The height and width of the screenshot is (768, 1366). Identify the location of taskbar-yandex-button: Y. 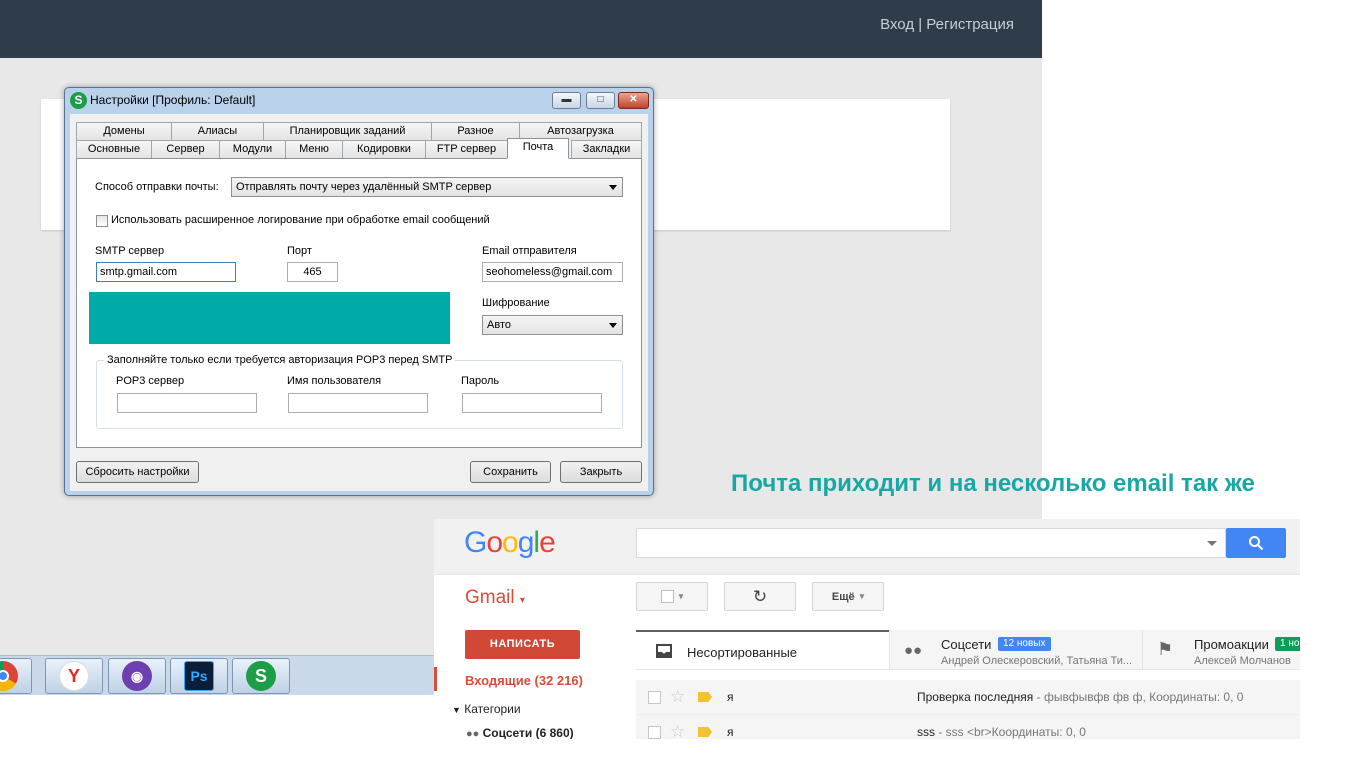
(74, 676).